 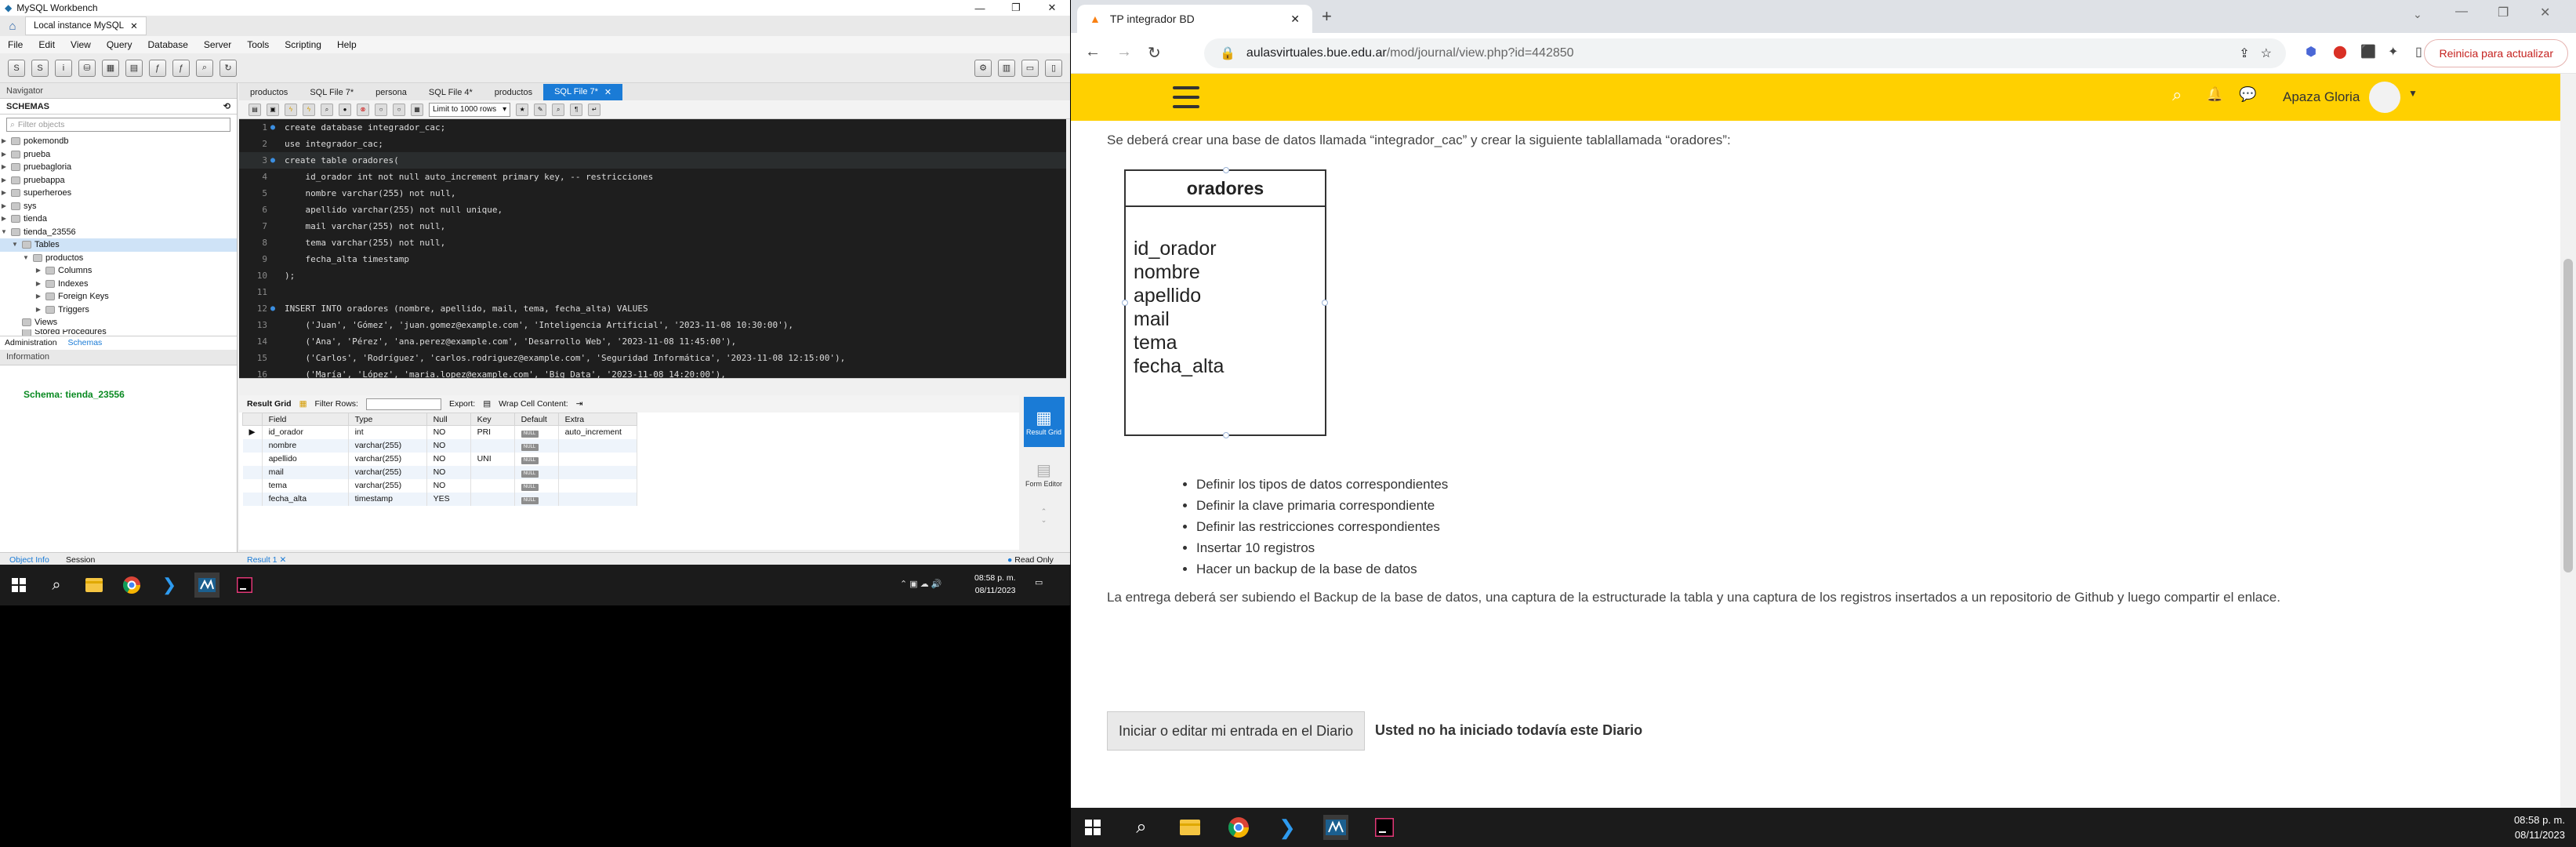 I want to click on autocommit-icon: ▦, so click(x=417, y=109).